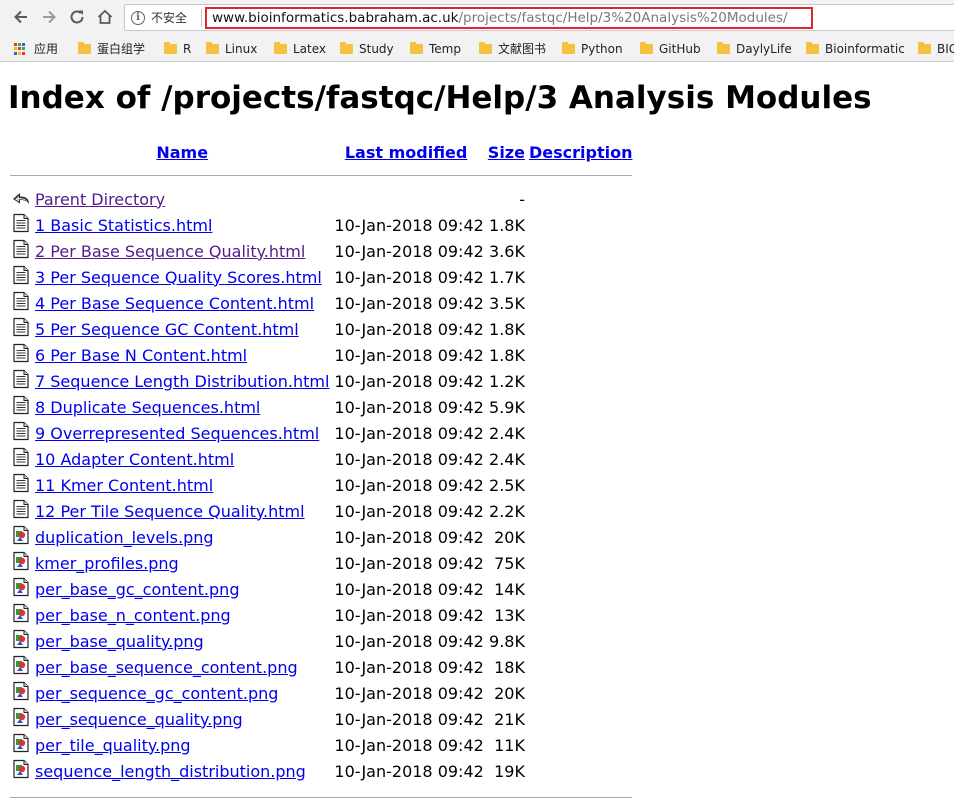 This screenshot has width=954, height=802. I want to click on file-link: sequence_length_distribution.png, so click(170, 771).